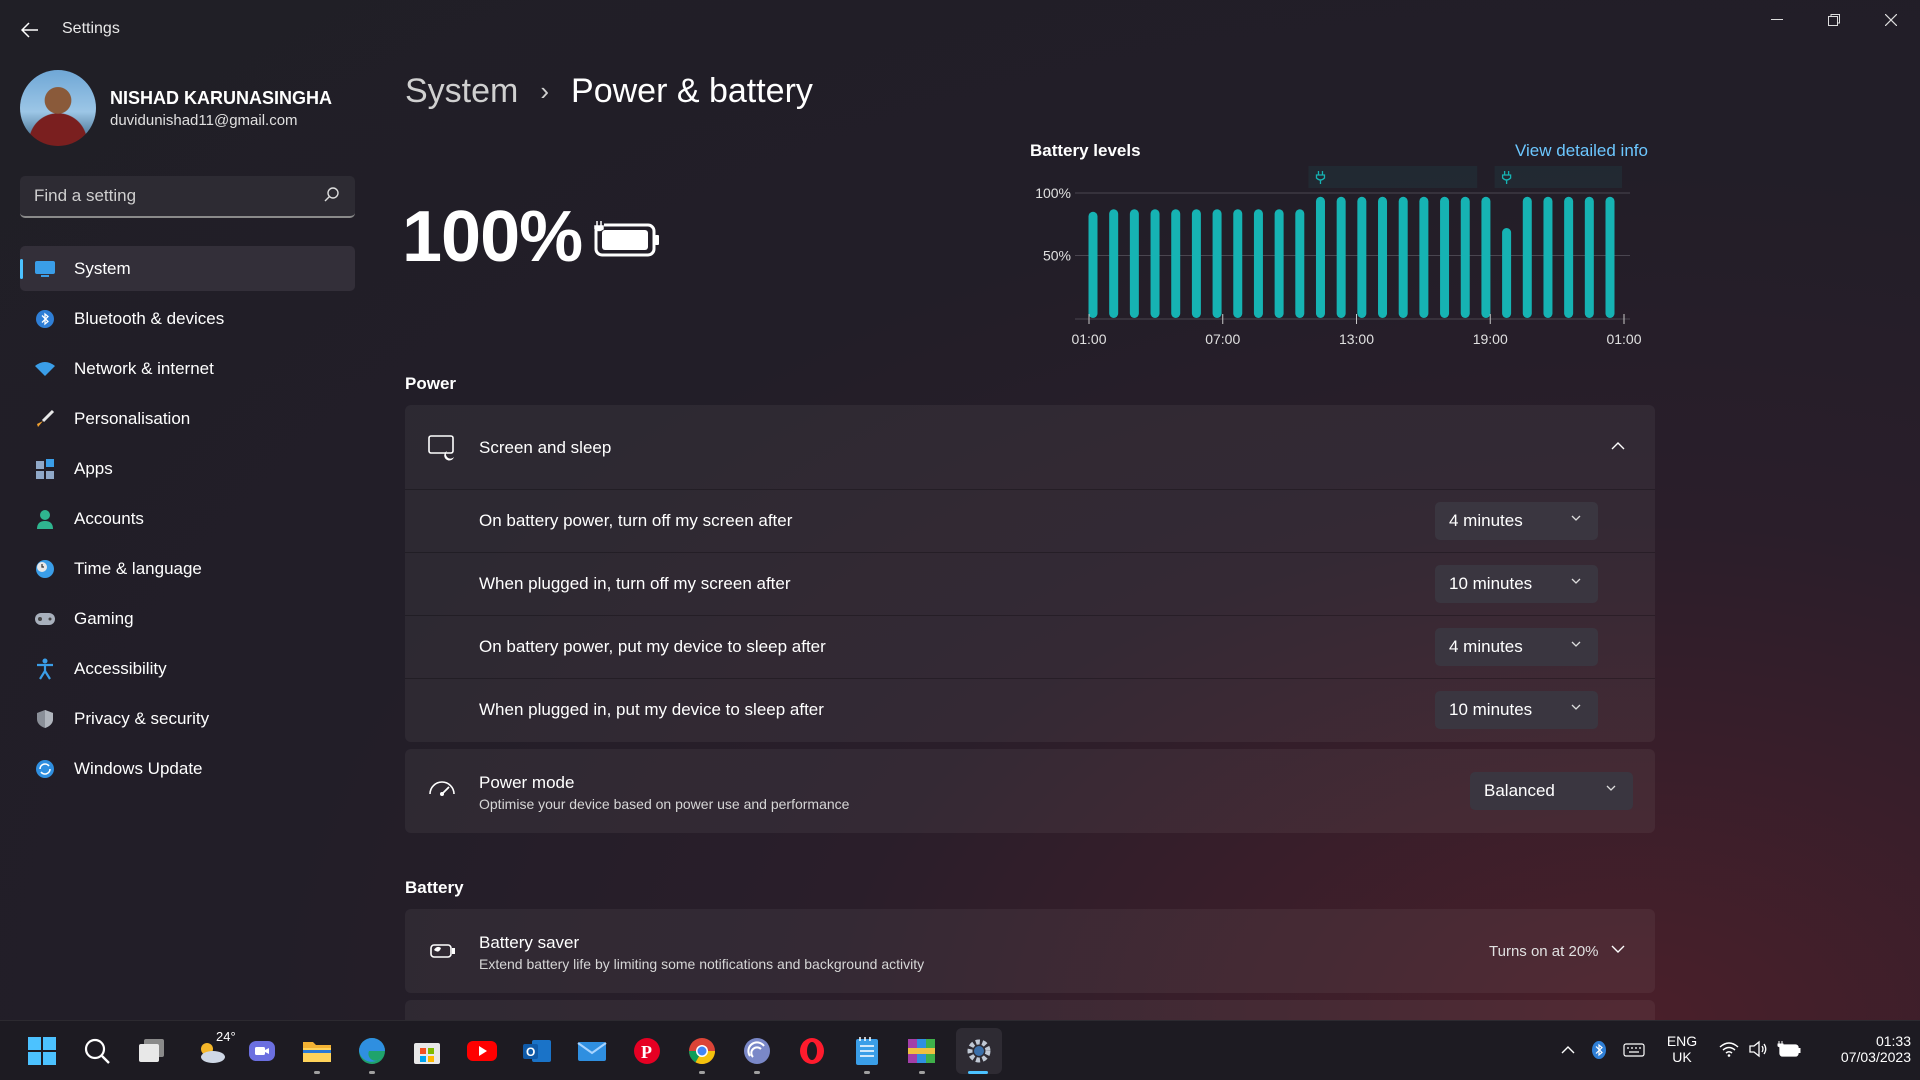  I want to click on opera-button, so click(812, 1051).